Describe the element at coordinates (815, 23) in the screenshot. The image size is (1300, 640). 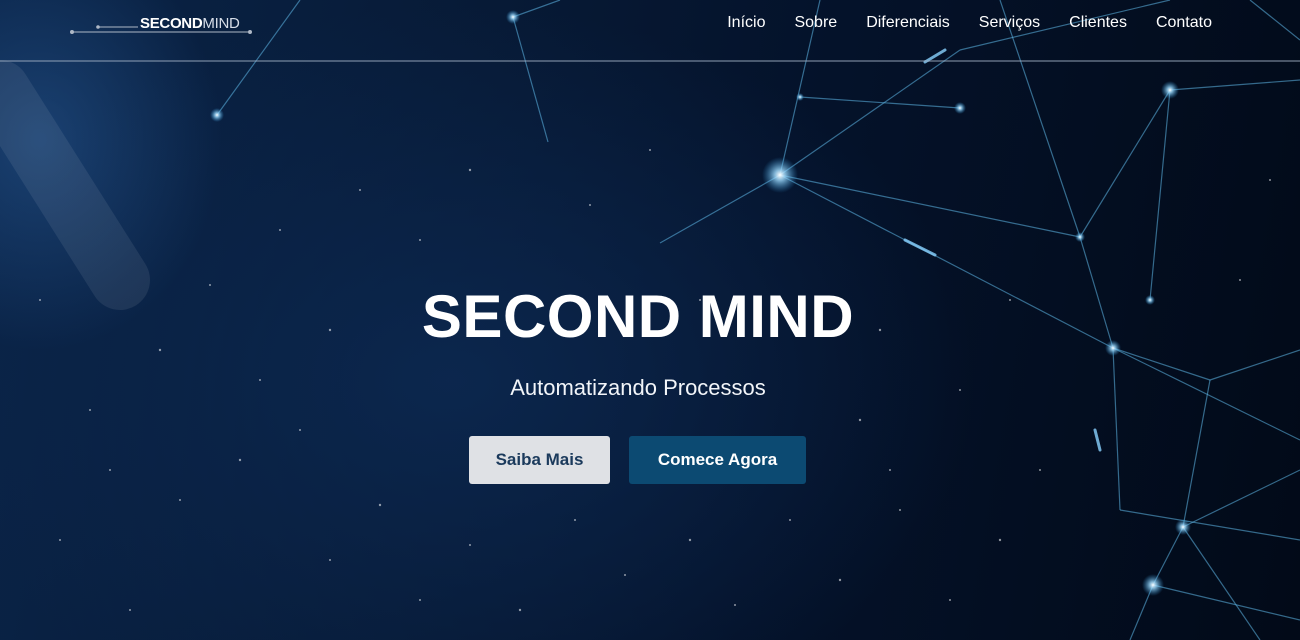
I see `nav-item-sobre: Sobre` at that location.